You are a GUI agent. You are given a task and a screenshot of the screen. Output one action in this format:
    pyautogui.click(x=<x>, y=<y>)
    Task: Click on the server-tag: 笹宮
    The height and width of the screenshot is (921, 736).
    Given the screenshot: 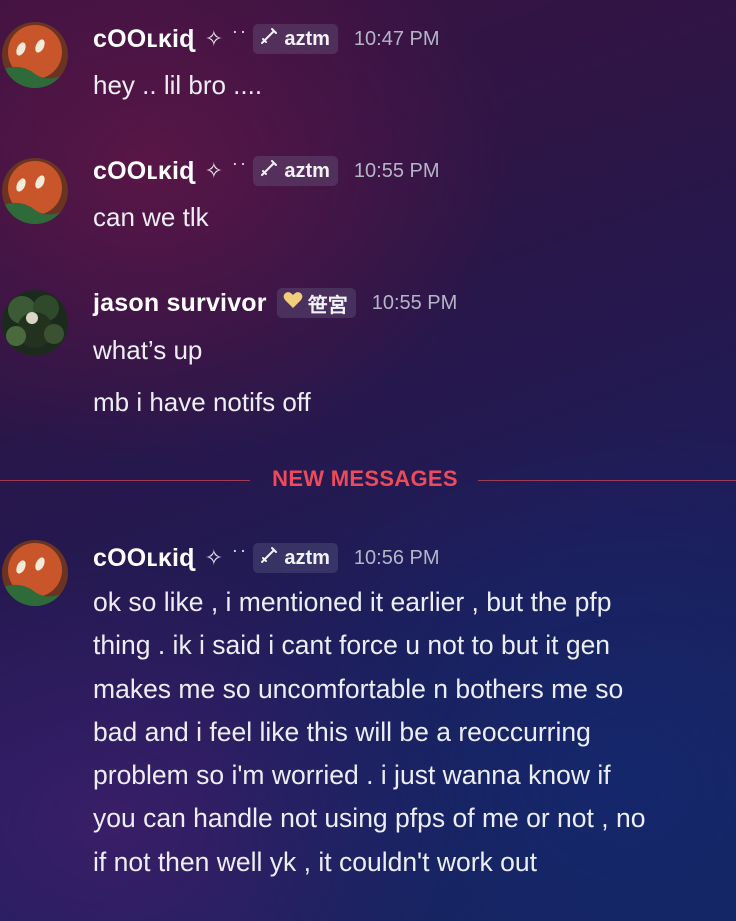 What is the action you would take?
    pyautogui.click(x=316, y=303)
    